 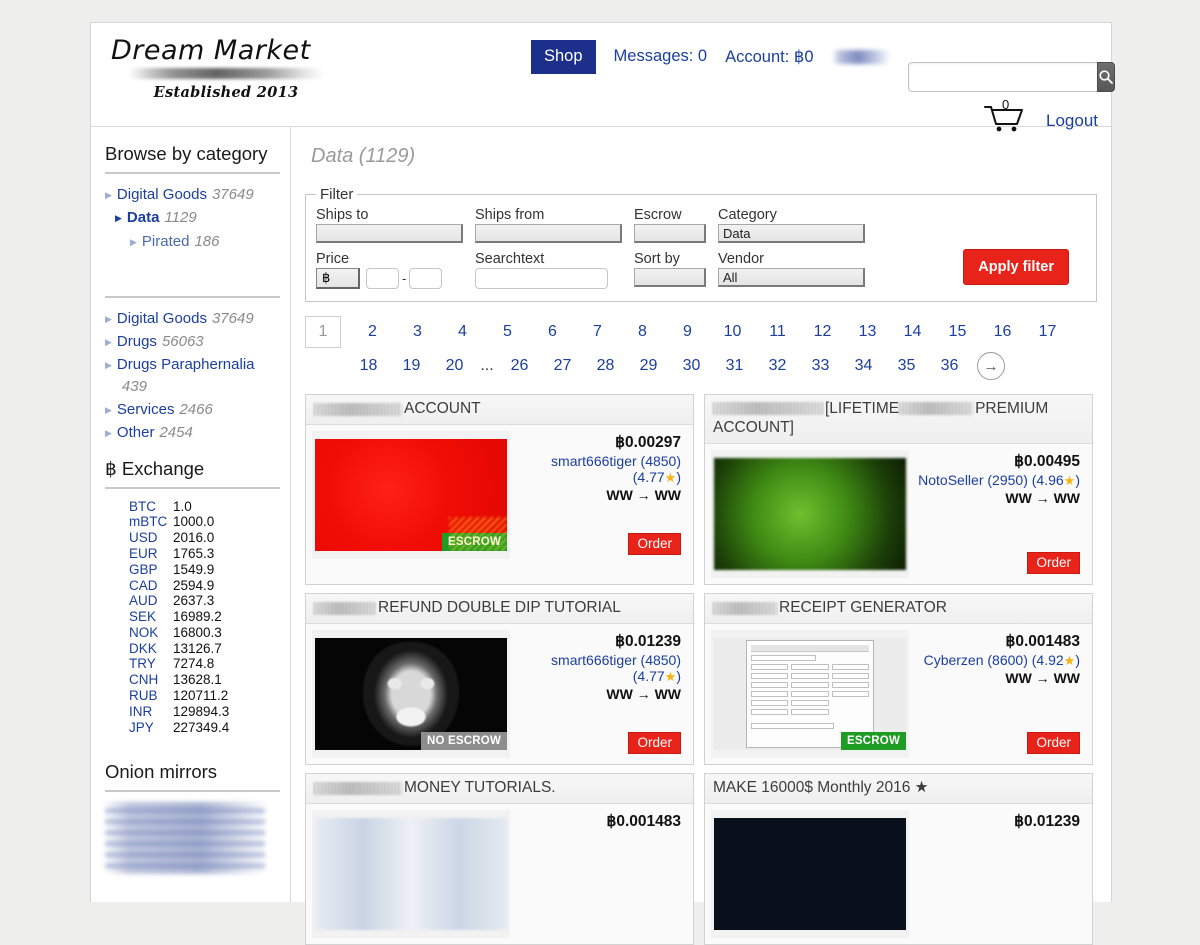 I want to click on logo-redaction, so click(x=226, y=73).